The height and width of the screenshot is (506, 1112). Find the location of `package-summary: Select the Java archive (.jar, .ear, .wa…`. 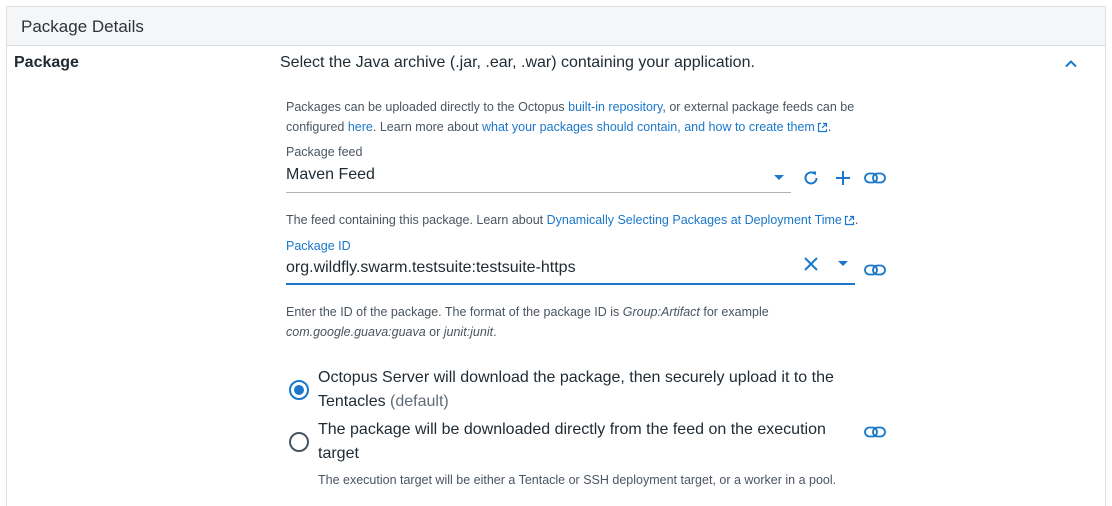

package-summary: Select the Java archive (.jar, .ear, .wa… is located at coordinates (517, 62).